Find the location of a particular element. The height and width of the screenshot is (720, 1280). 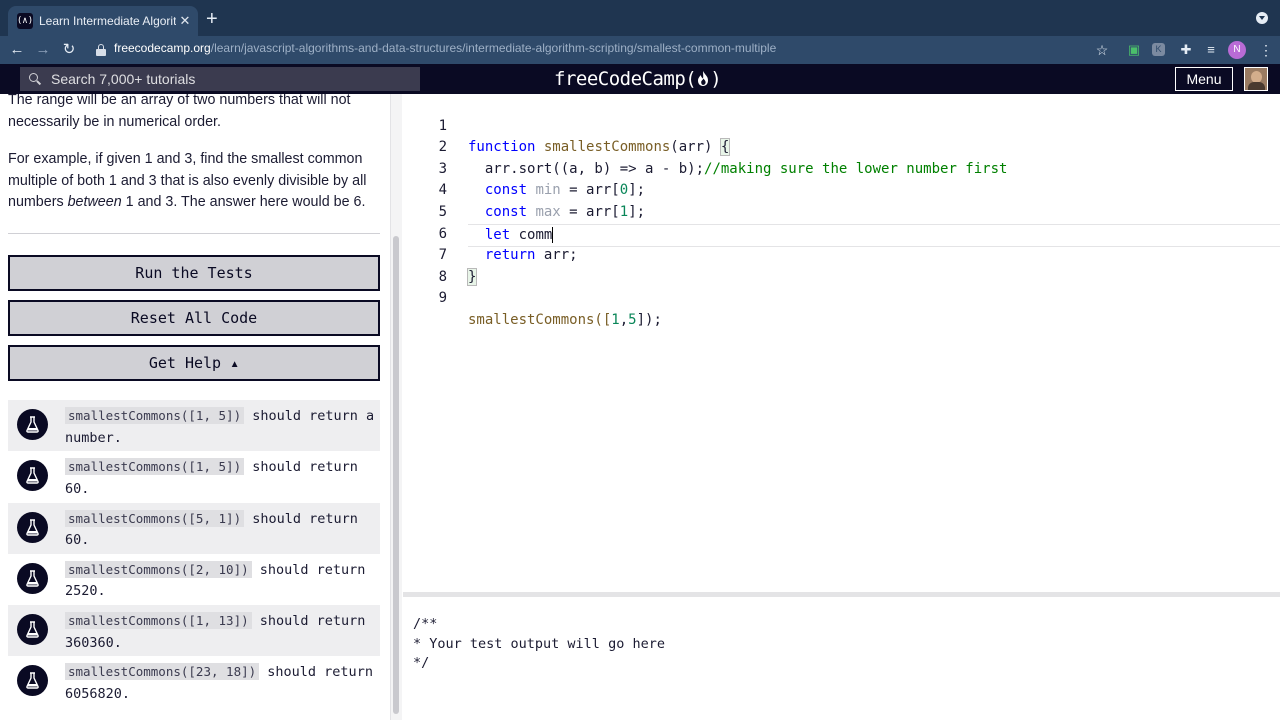

url-host: freecodecamp.org is located at coordinates (162, 48).